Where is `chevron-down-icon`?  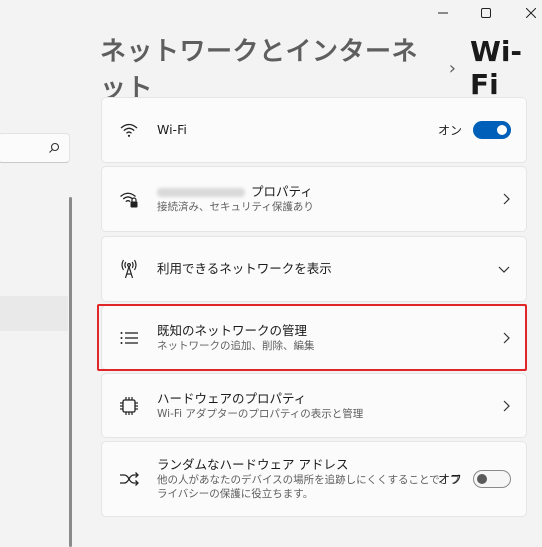
chevron-down-icon is located at coordinates (504, 269).